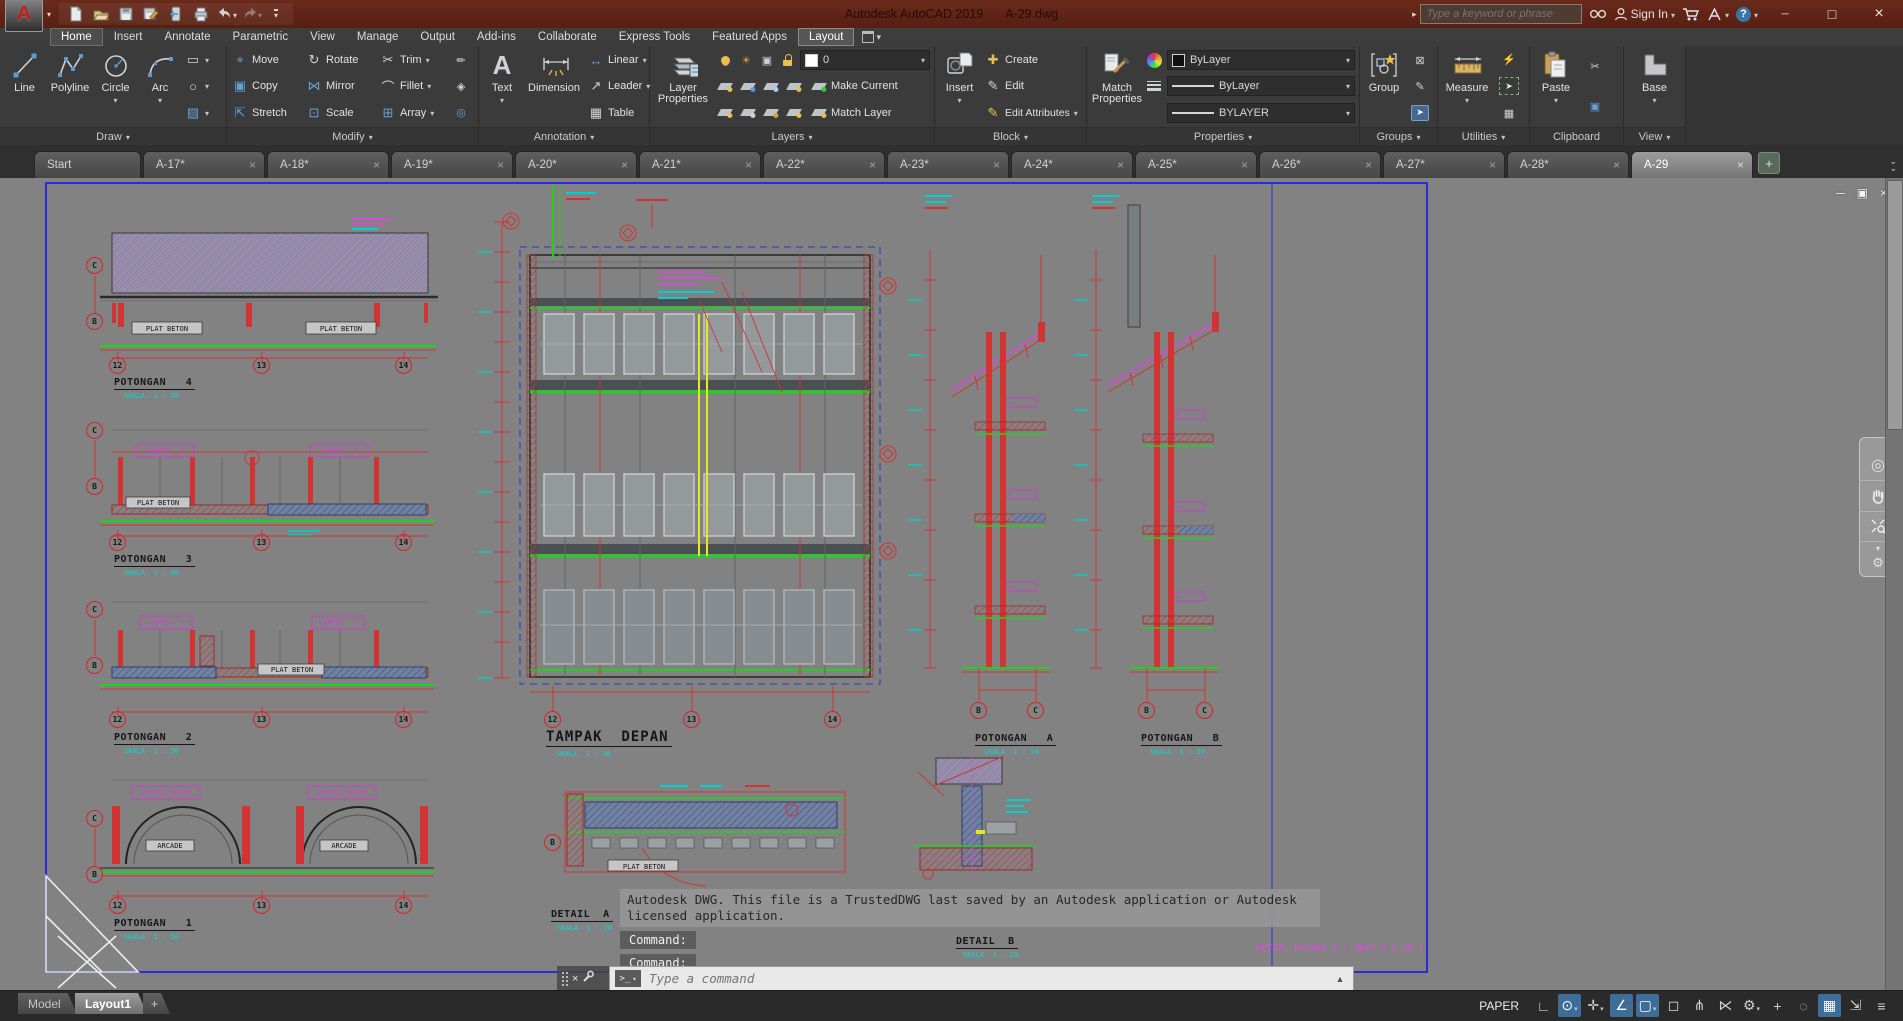  What do you see at coordinates (461, 60) in the screenshot?
I see `erase-icon` at bounding box center [461, 60].